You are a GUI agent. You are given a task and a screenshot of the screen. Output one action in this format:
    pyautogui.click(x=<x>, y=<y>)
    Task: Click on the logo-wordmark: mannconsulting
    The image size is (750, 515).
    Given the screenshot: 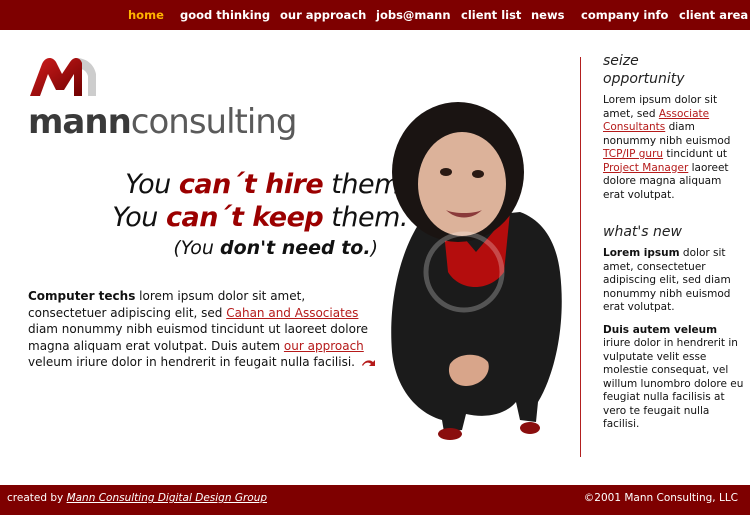 What is the action you would take?
    pyautogui.click(x=162, y=122)
    